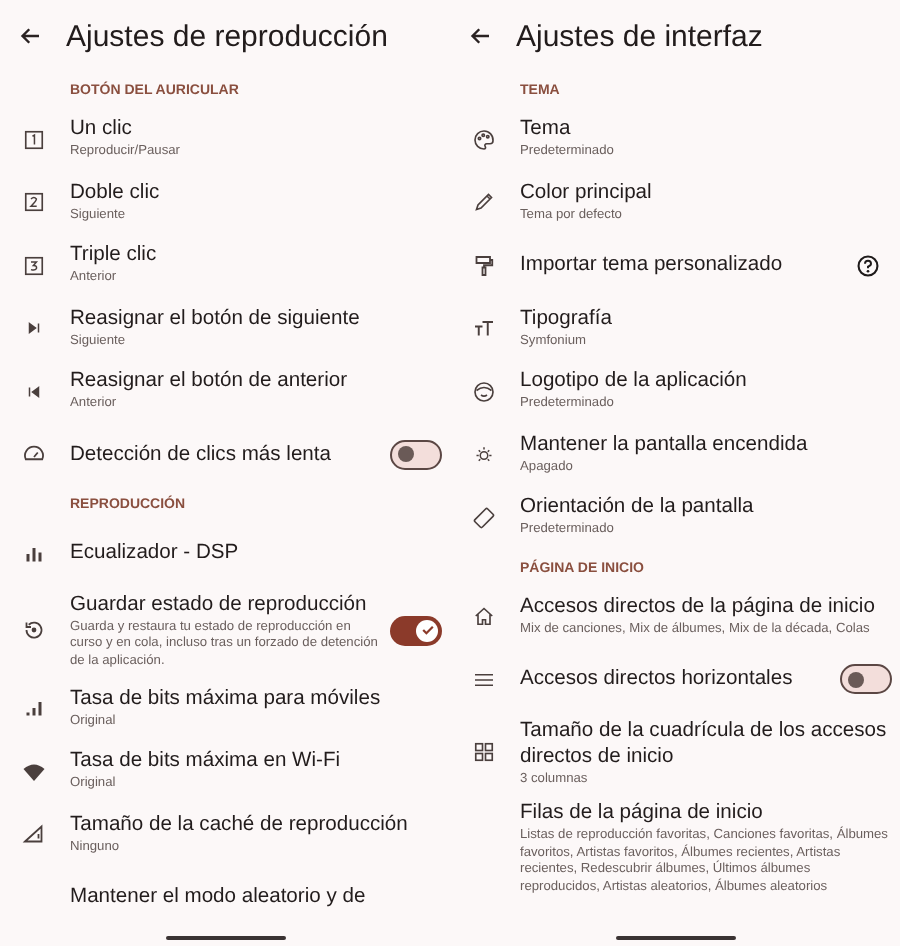 The image size is (900, 946). What do you see at coordinates (256, 192) in the screenshot?
I see `setting-title: Doble clic` at bounding box center [256, 192].